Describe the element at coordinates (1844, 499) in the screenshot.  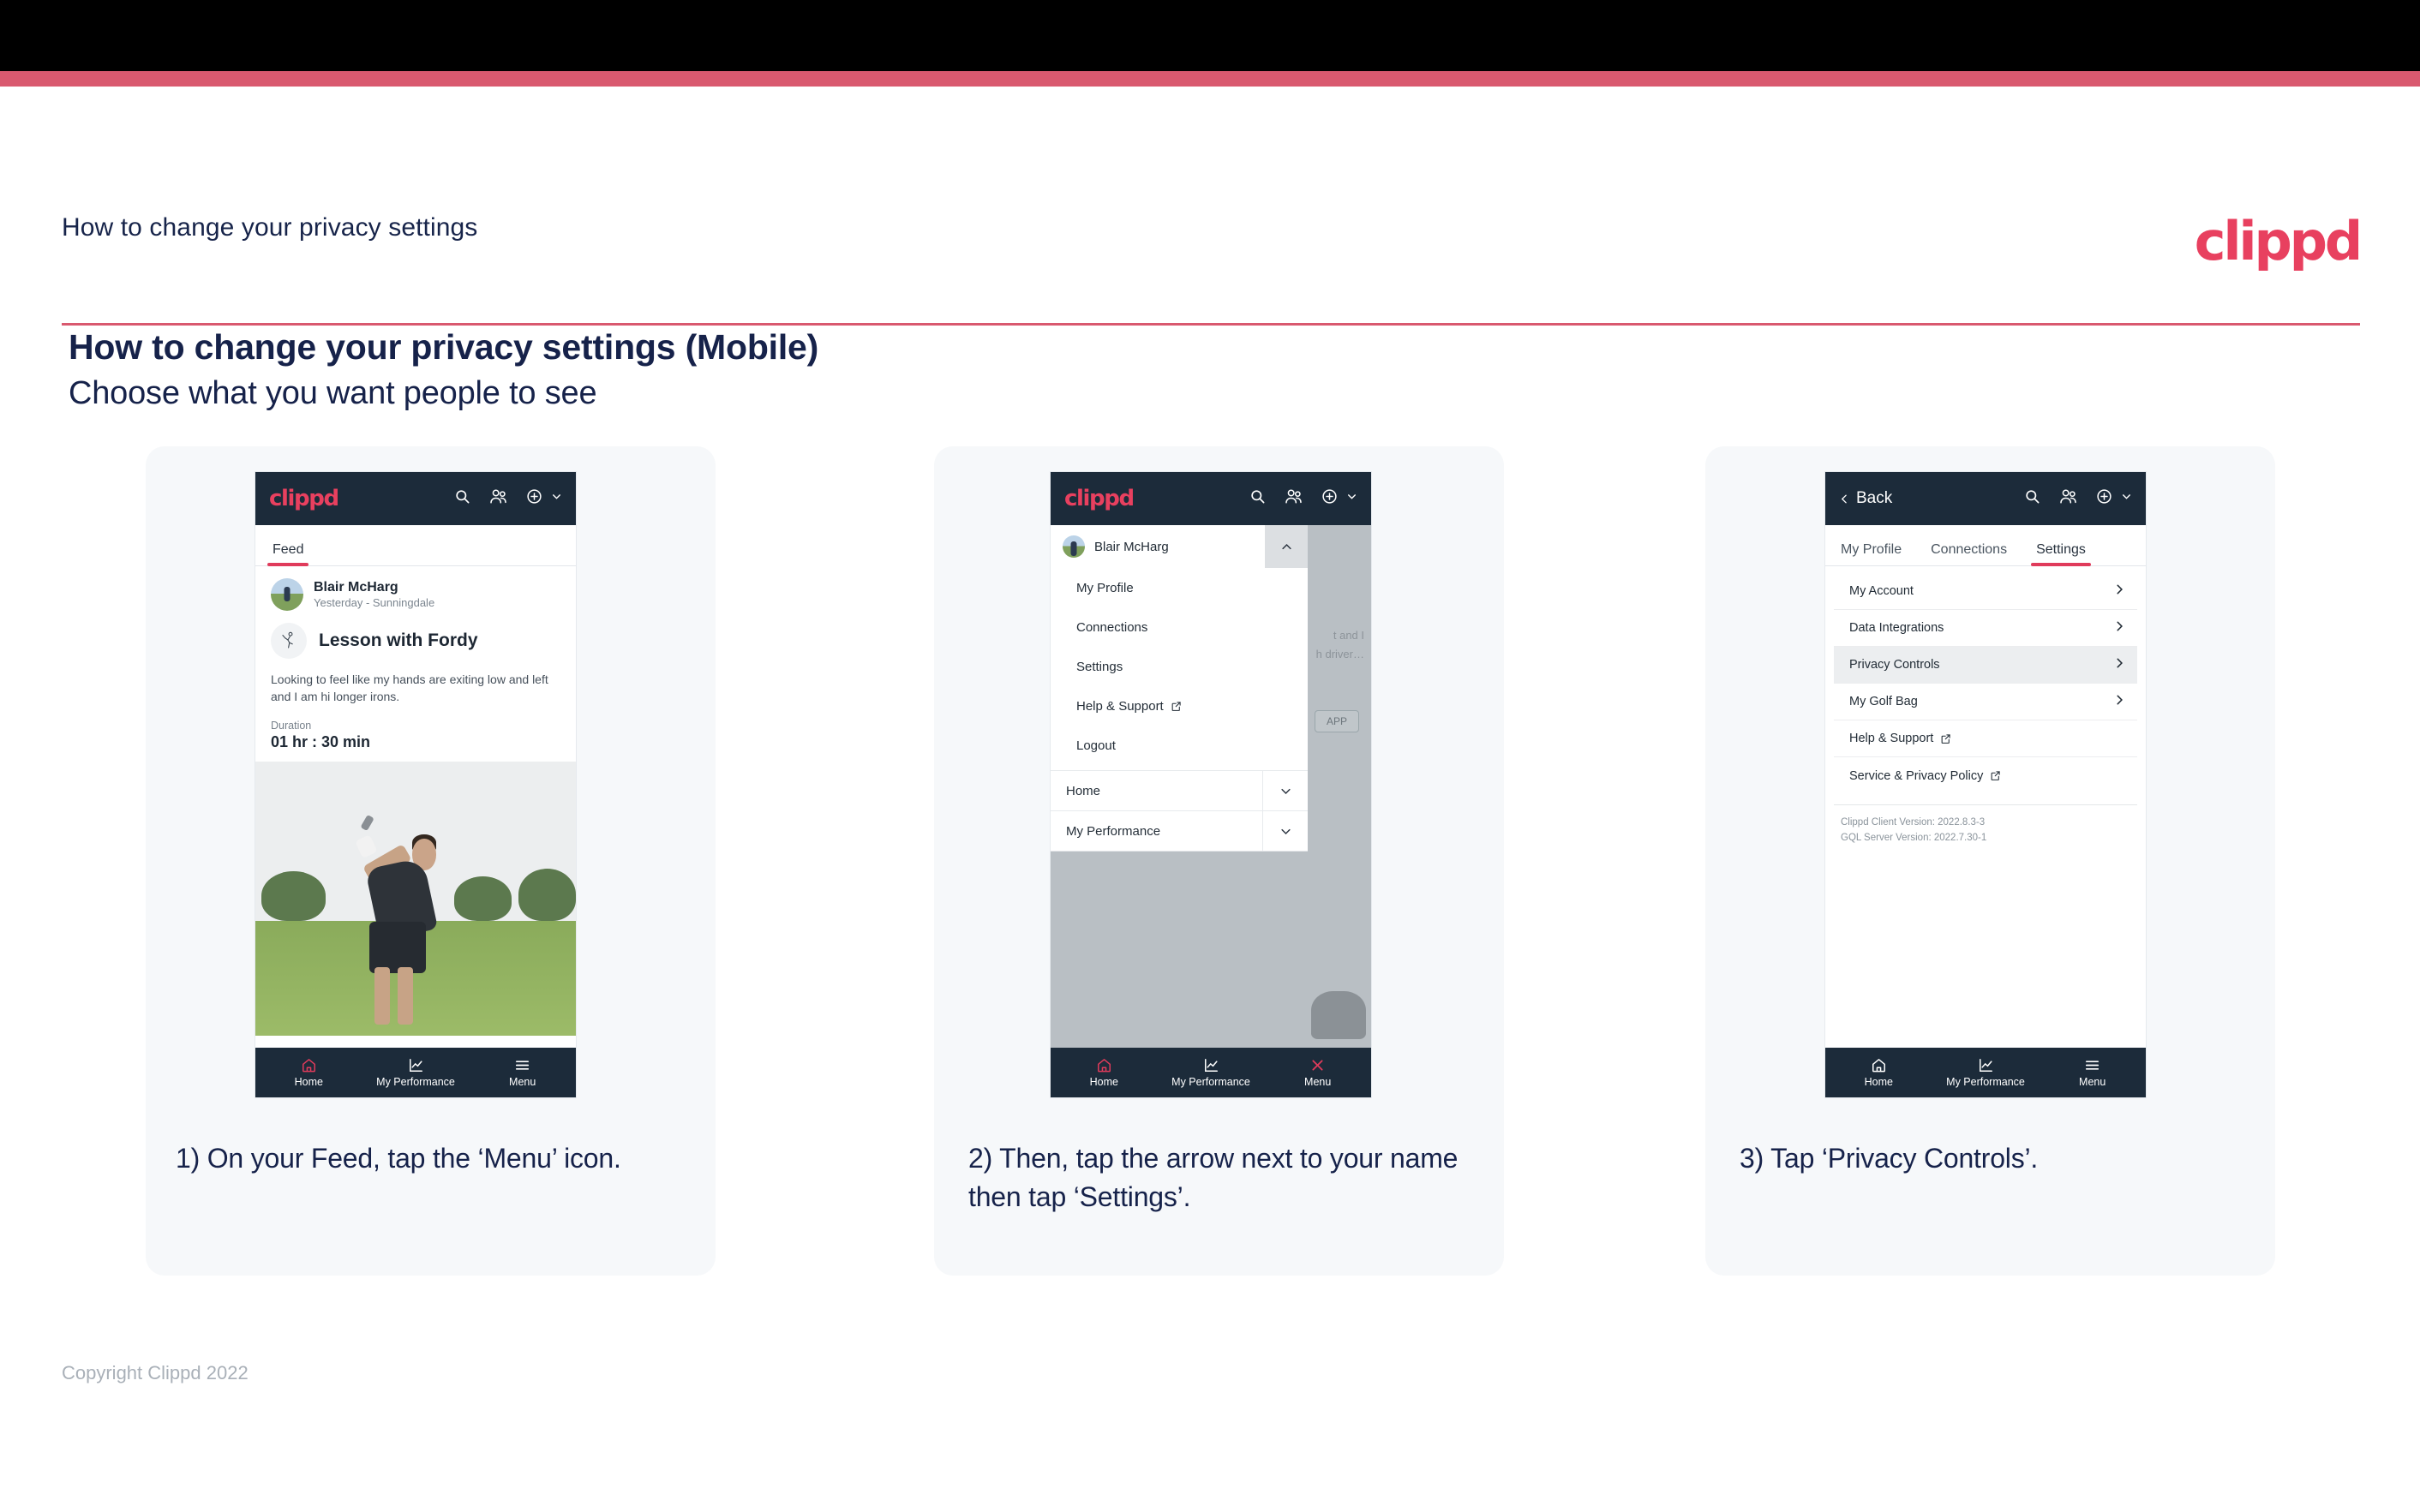
I see `chevron-left-icon` at that location.